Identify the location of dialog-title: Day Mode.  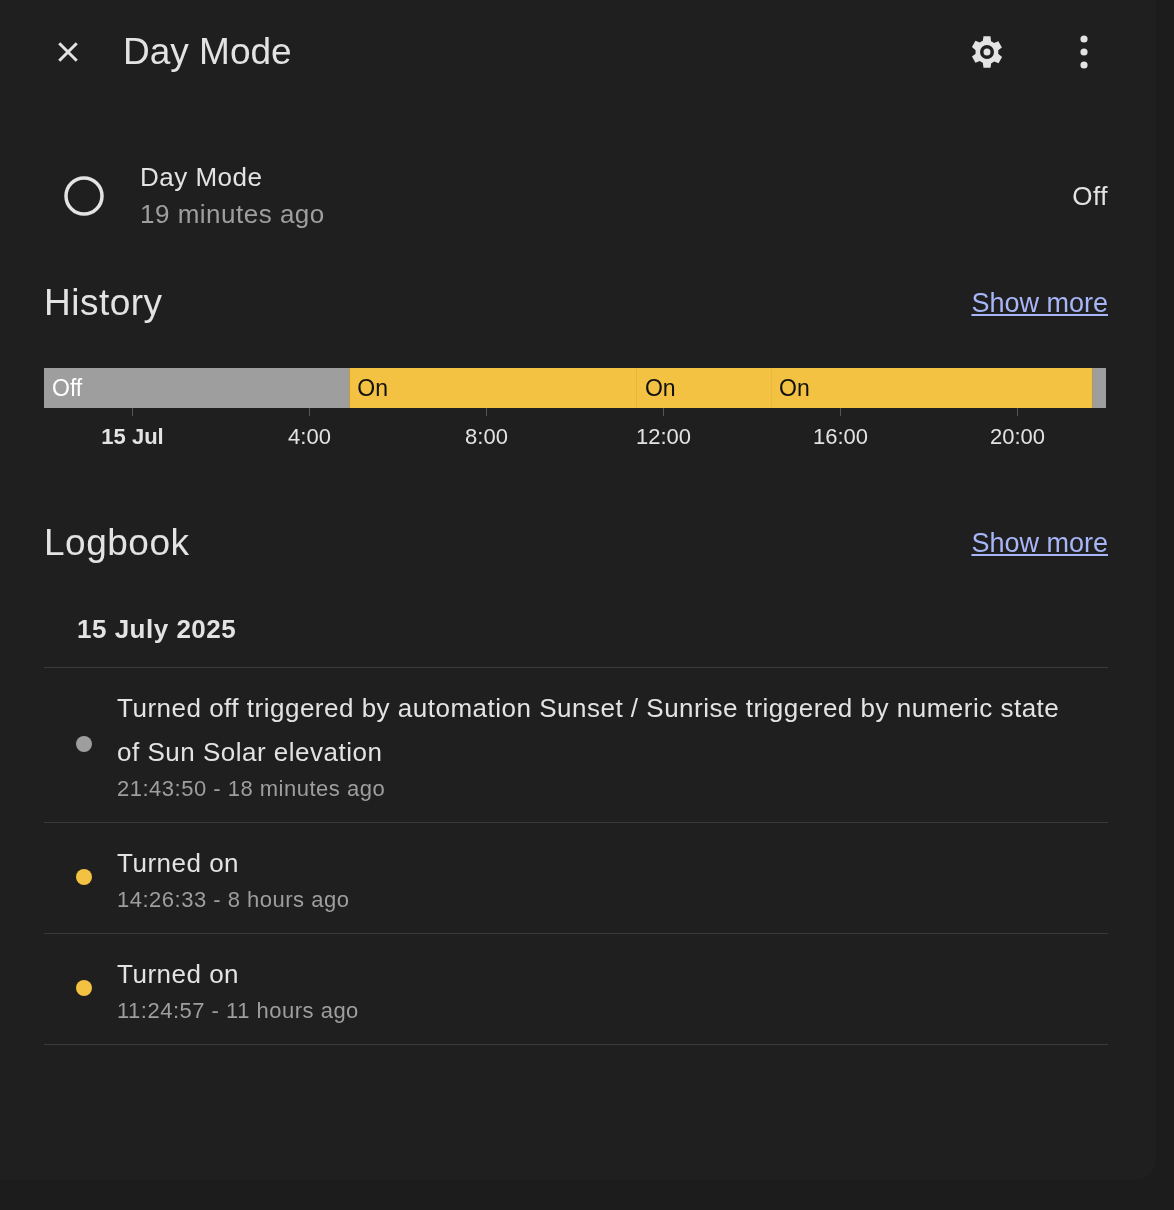
(208, 52).